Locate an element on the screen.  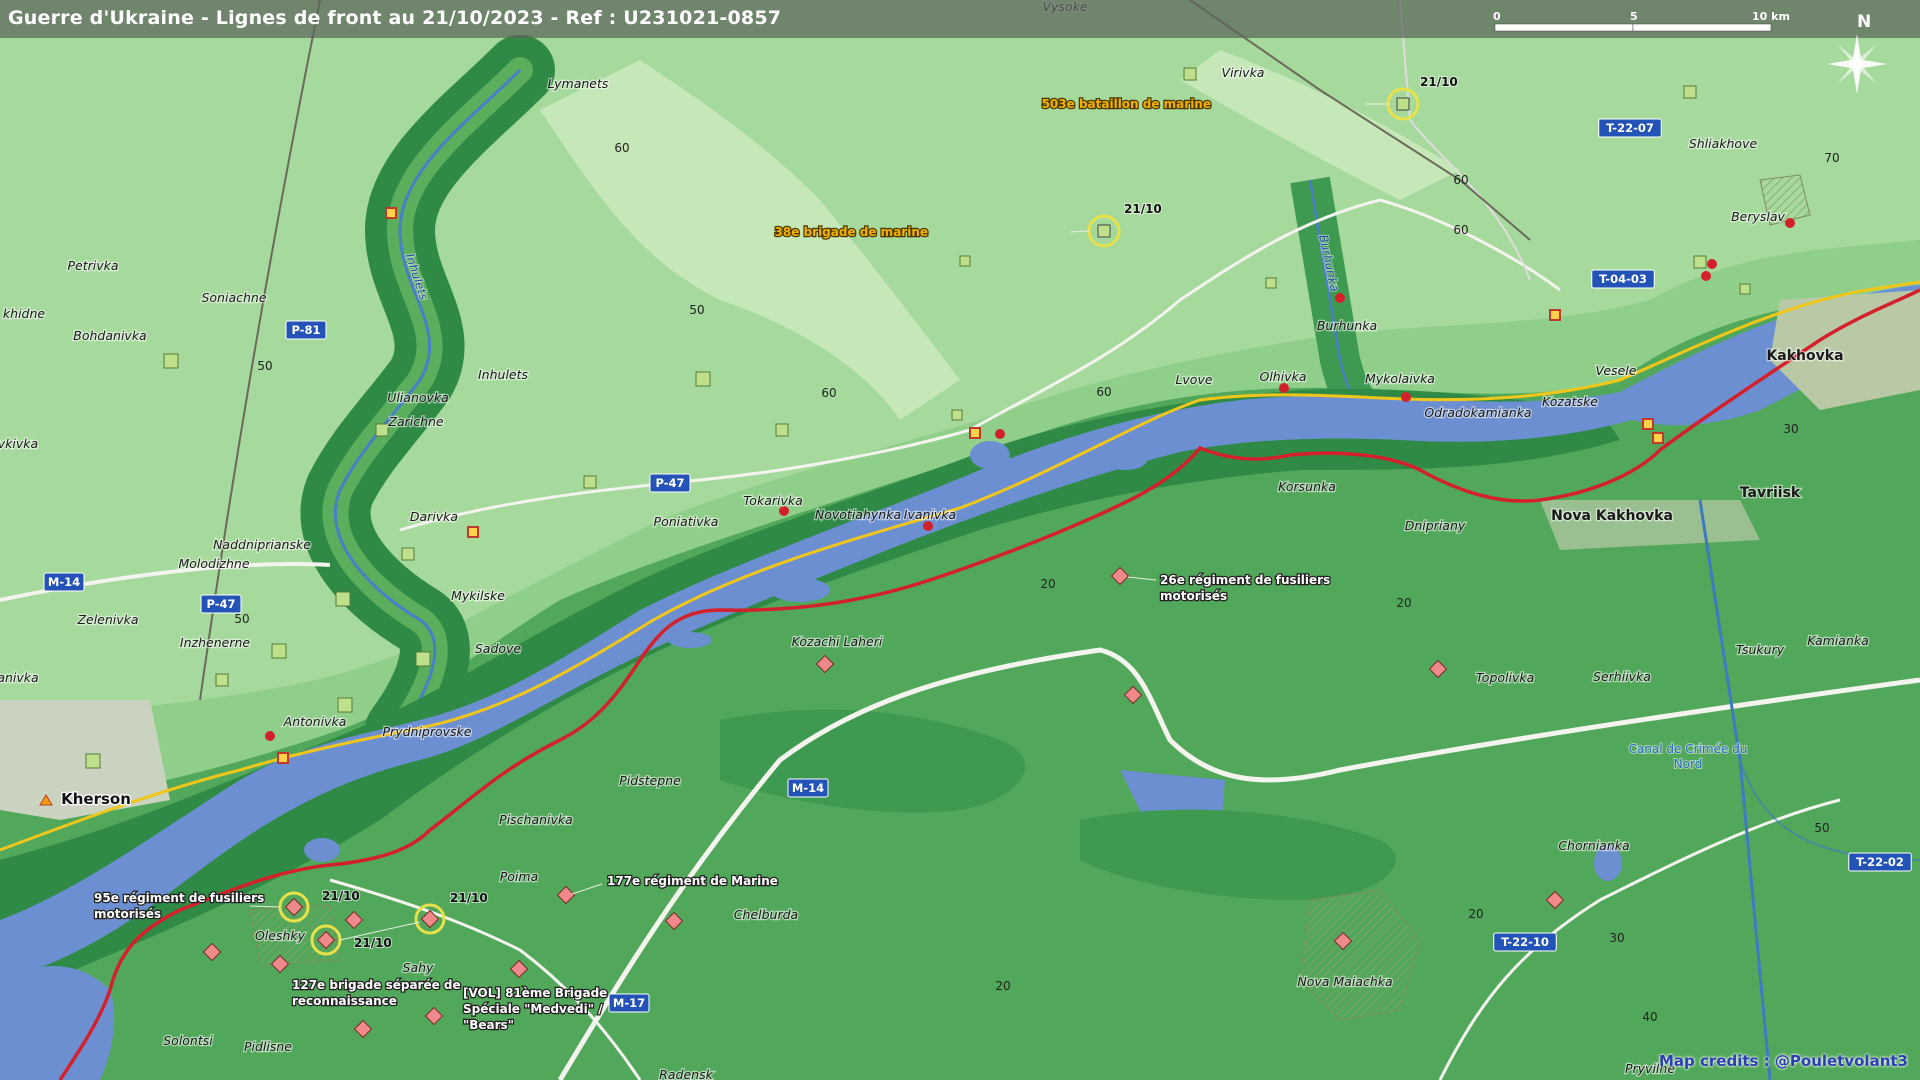
ua-unit-label: 38e brigade de marine is located at coordinates (851, 232).